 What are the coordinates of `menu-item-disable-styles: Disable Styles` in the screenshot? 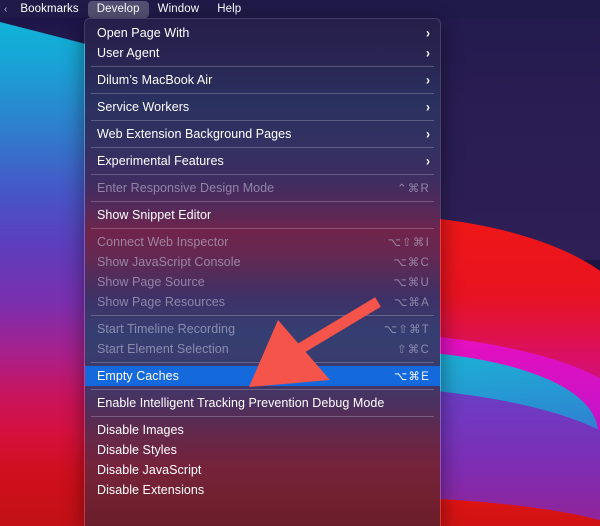 It's located at (262, 450).